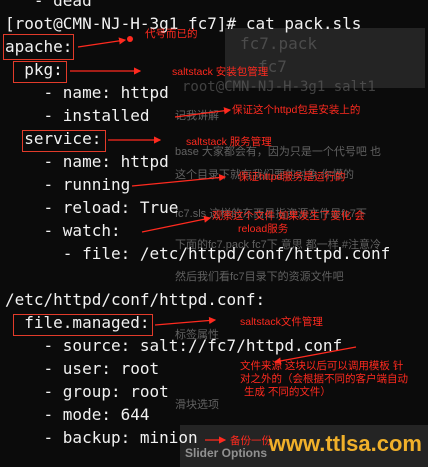 This screenshot has width=428, height=467. I want to click on terminal-line: - source: salt://fc7/httpd.conf, so click(174, 345).